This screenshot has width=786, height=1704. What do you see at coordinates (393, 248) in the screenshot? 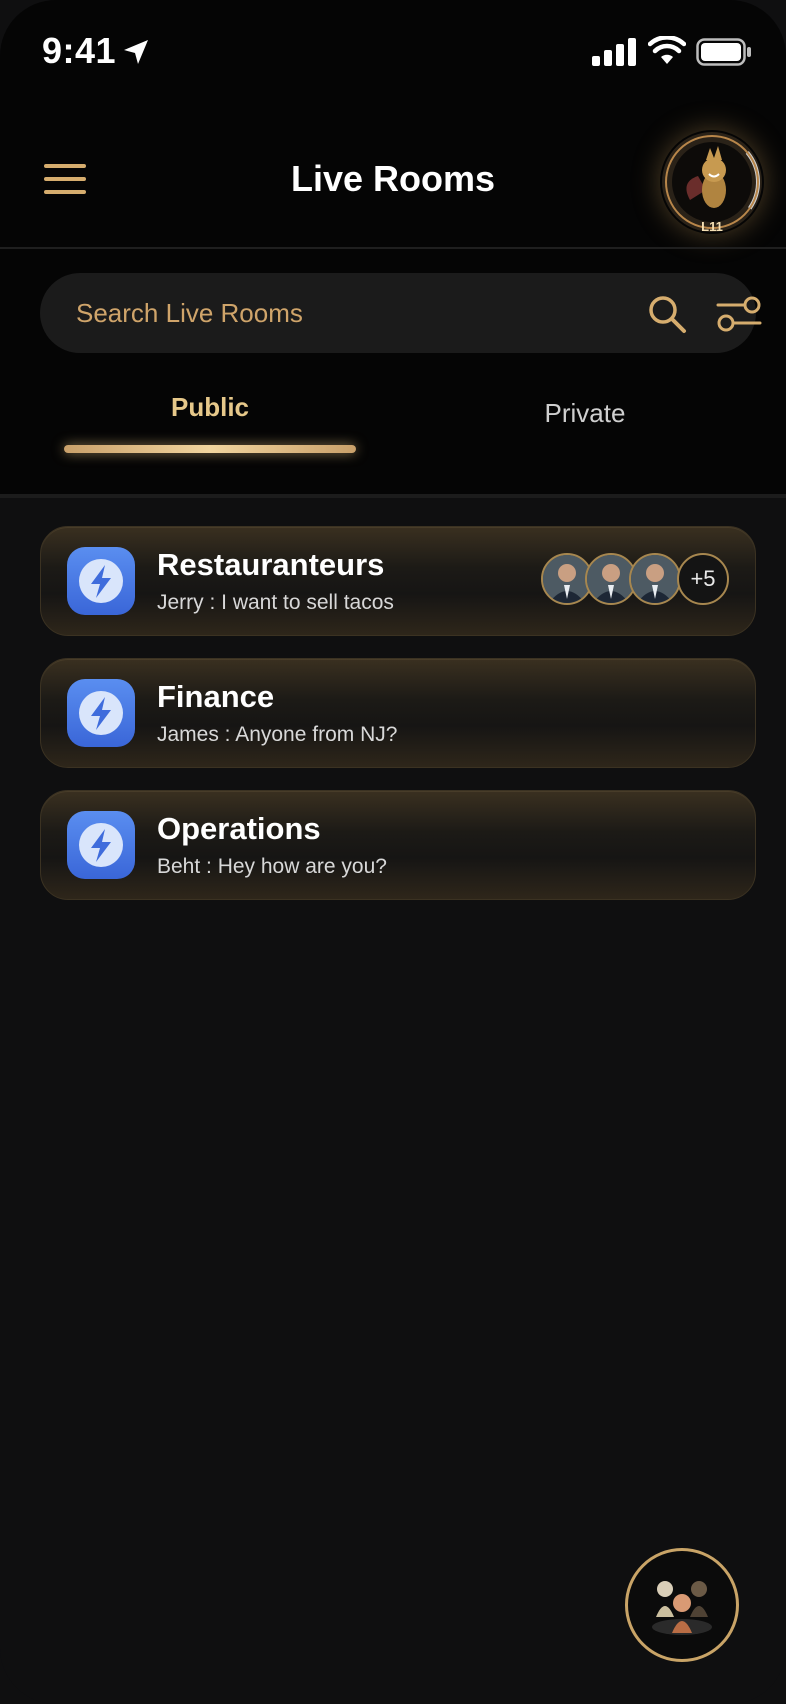
I see `header-divider` at bounding box center [393, 248].